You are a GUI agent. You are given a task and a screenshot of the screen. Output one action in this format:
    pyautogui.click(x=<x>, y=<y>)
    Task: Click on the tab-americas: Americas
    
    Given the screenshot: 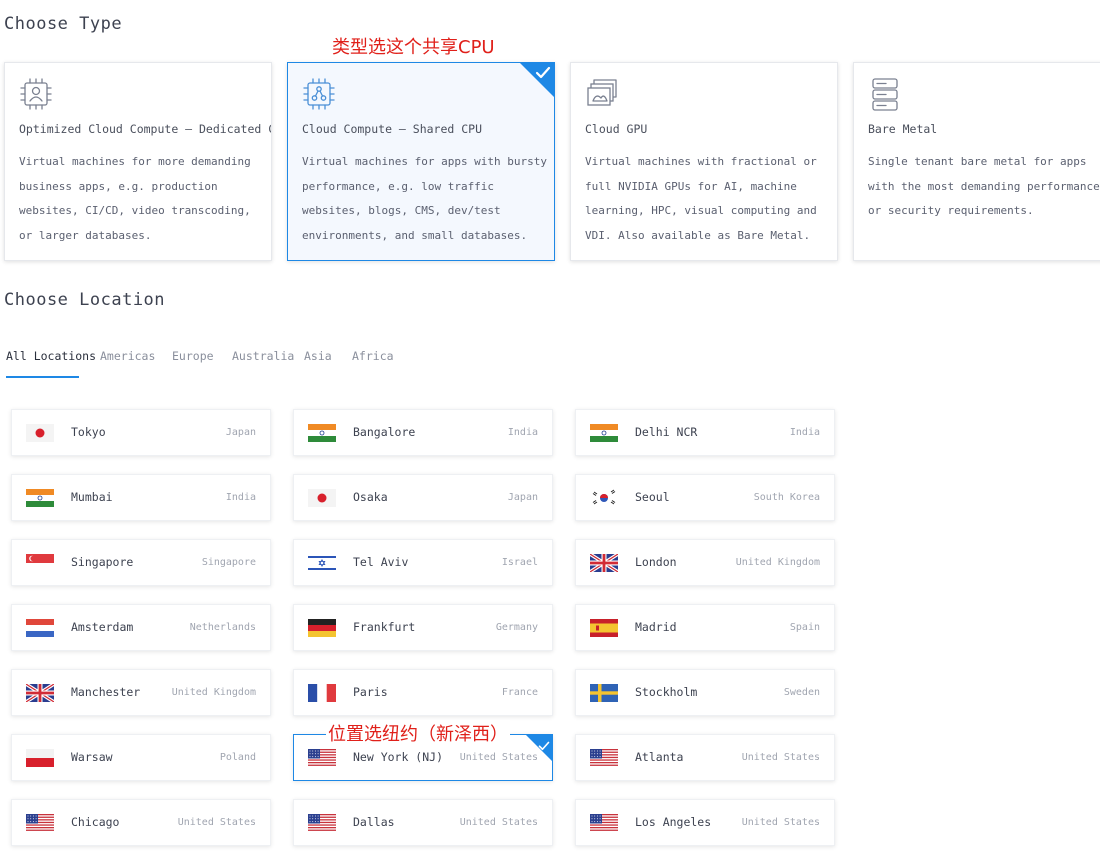 What is the action you would take?
    pyautogui.click(x=127, y=359)
    